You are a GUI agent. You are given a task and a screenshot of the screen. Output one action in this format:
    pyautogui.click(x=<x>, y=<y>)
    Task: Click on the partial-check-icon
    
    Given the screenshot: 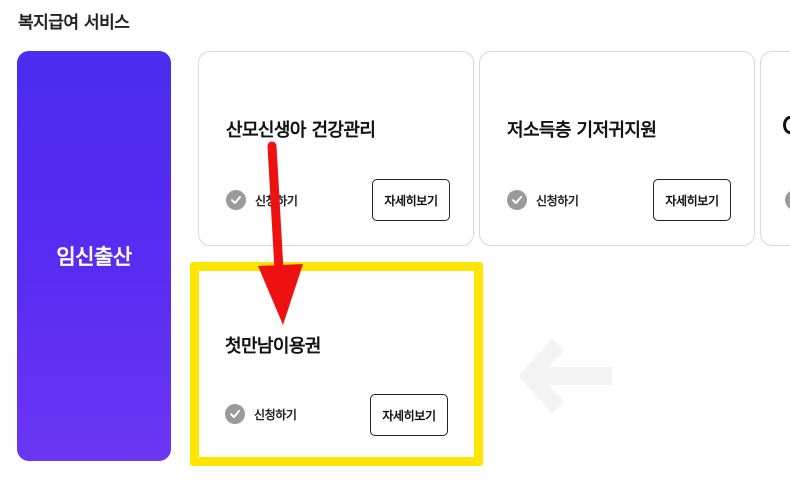 What is the action you would take?
    pyautogui.click(x=787, y=200)
    